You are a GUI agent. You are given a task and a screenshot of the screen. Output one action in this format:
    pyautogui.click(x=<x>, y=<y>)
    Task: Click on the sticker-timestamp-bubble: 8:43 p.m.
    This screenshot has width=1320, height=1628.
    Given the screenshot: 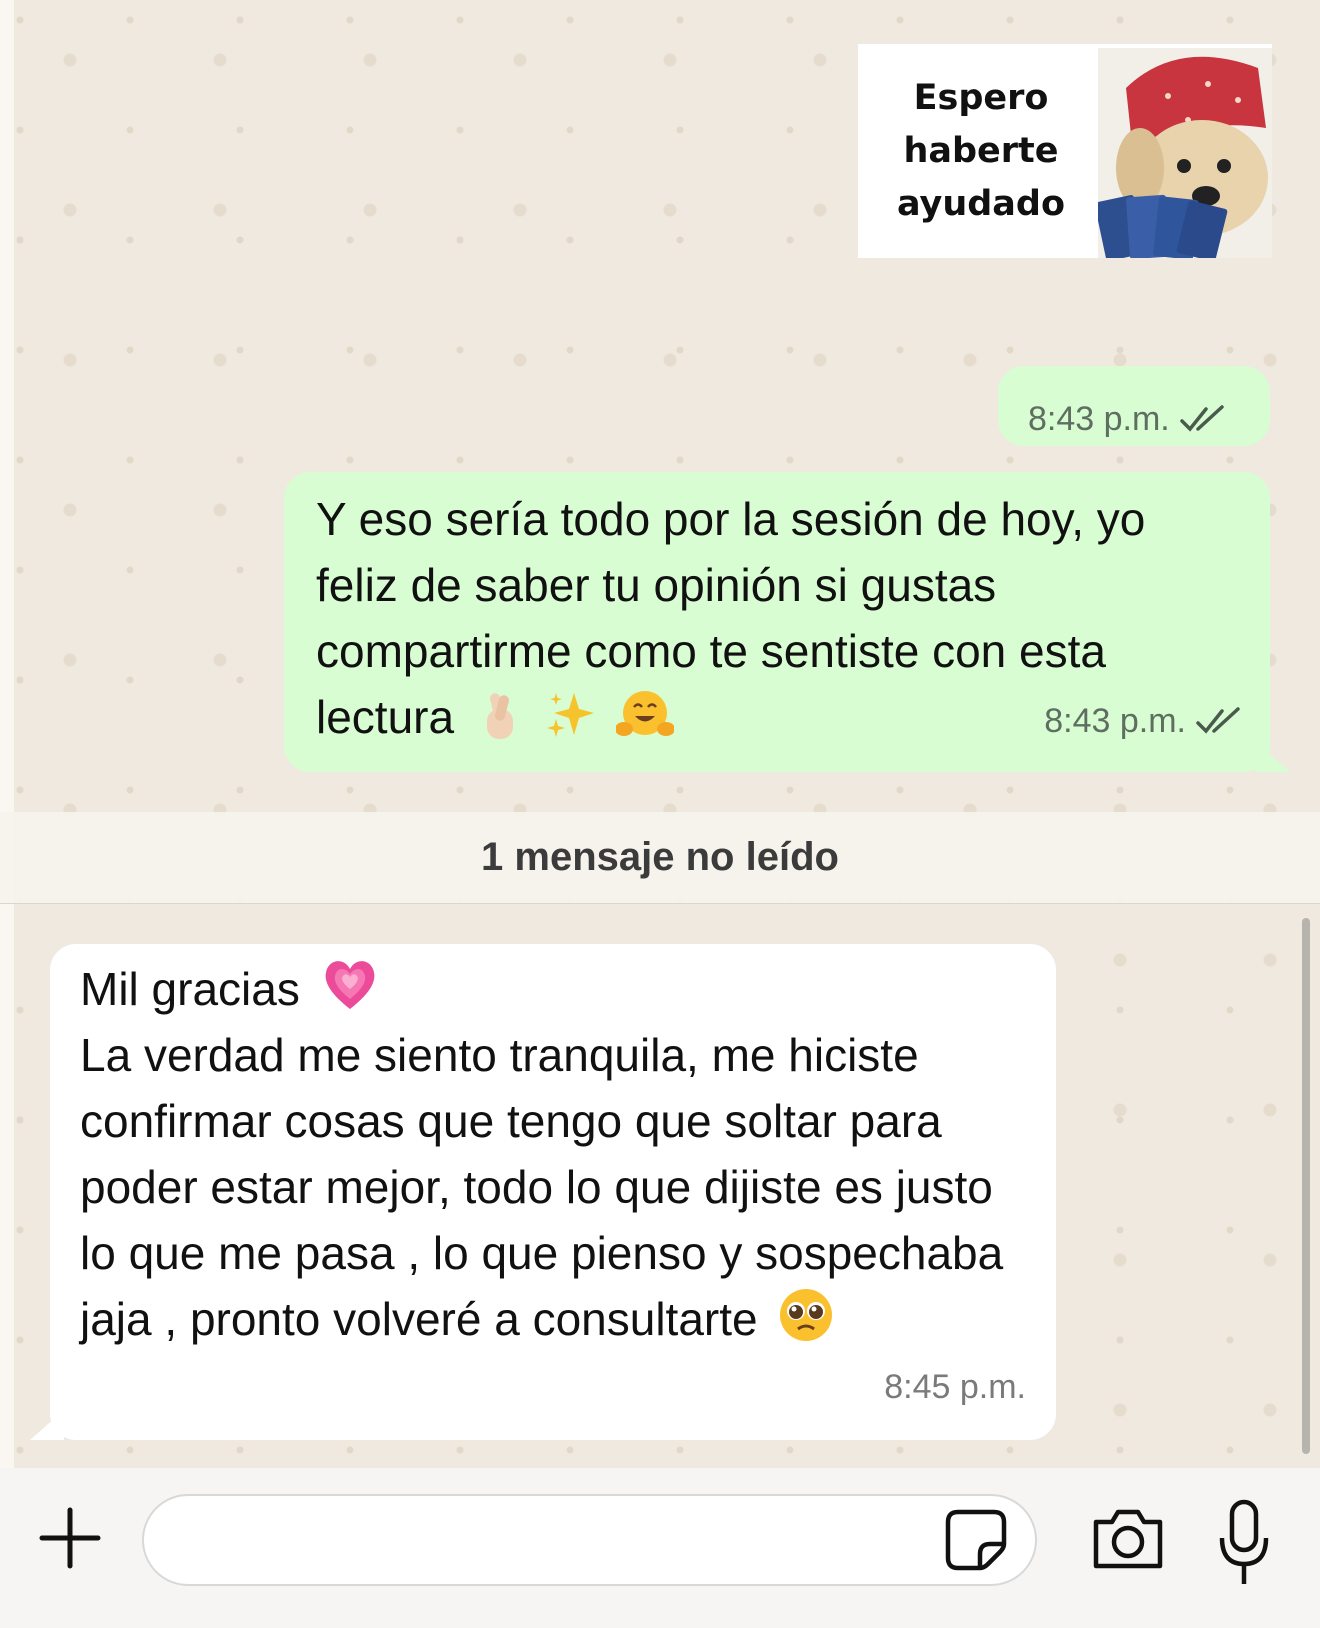 What is the action you would take?
    pyautogui.click(x=1134, y=406)
    